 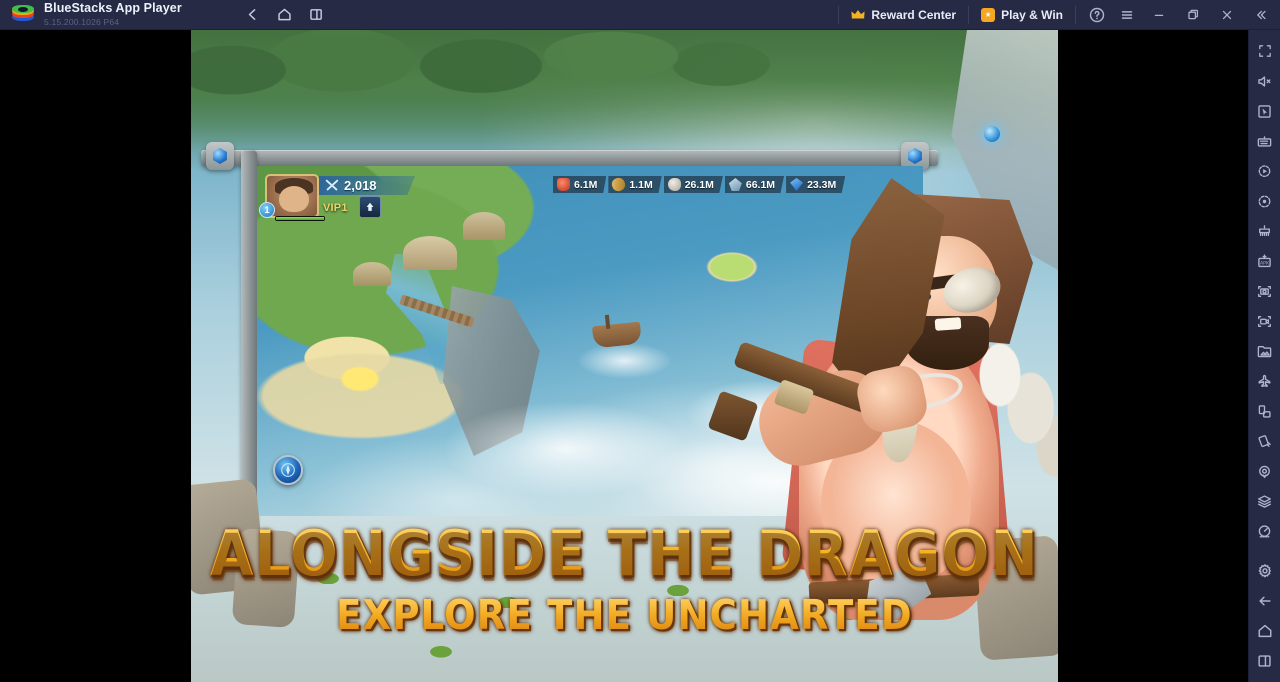 I want to click on sidebar-item-home, so click(x=1265, y=631).